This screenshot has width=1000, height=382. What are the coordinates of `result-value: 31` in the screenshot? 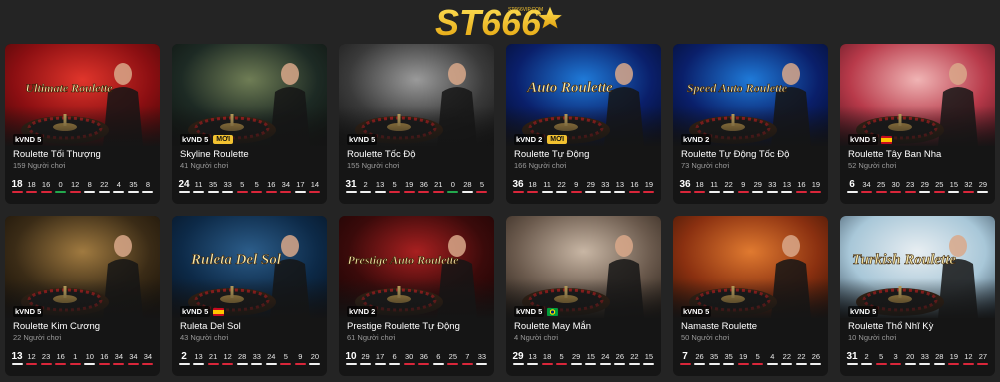 It's located at (852, 356).